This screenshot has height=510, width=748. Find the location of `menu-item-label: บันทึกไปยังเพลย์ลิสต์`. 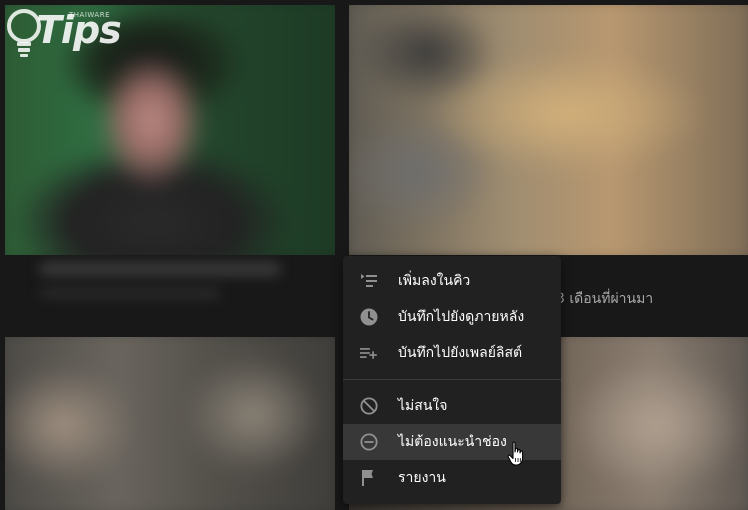

menu-item-label: บันทึกไปยังเพลย์ลิสต์ is located at coordinates (460, 353).